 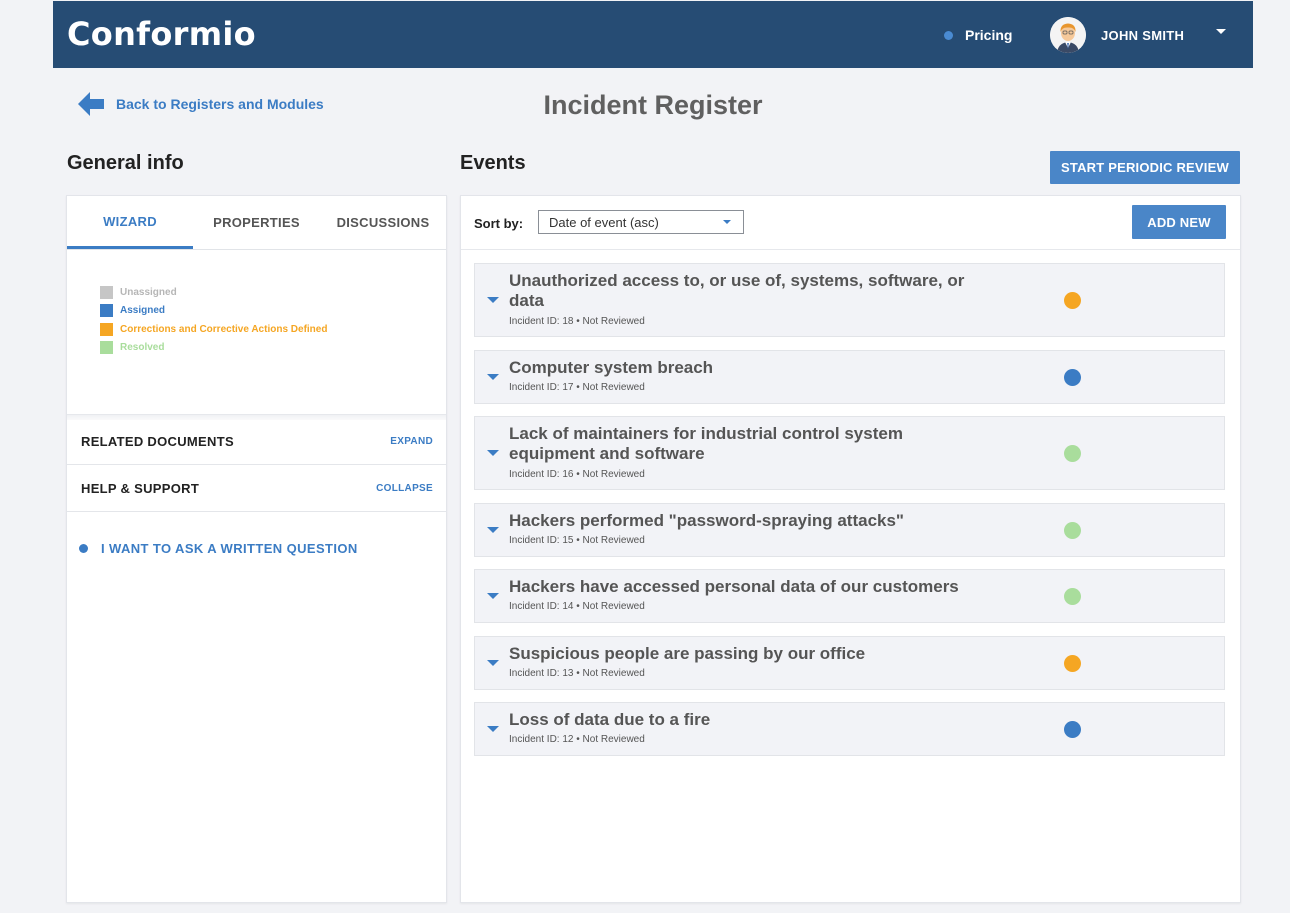 What do you see at coordinates (1145, 167) in the screenshot?
I see `start-periodic-review-button: START PERIODIC REVIEW` at bounding box center [1145, 167].